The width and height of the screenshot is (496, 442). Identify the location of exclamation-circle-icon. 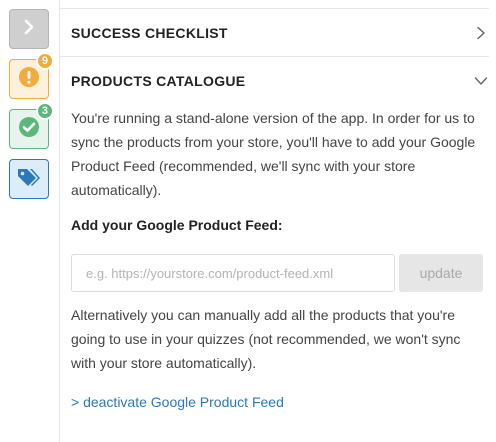
(29, 79).